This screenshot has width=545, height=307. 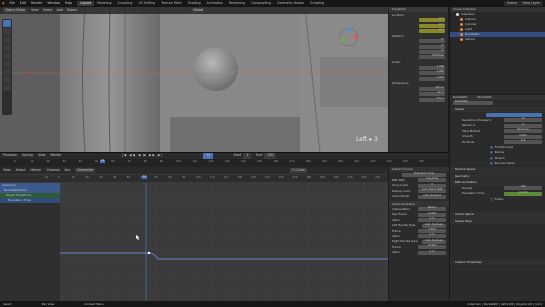 I want to click on scale-y-field: 1.000, so click(x=432, y=73).